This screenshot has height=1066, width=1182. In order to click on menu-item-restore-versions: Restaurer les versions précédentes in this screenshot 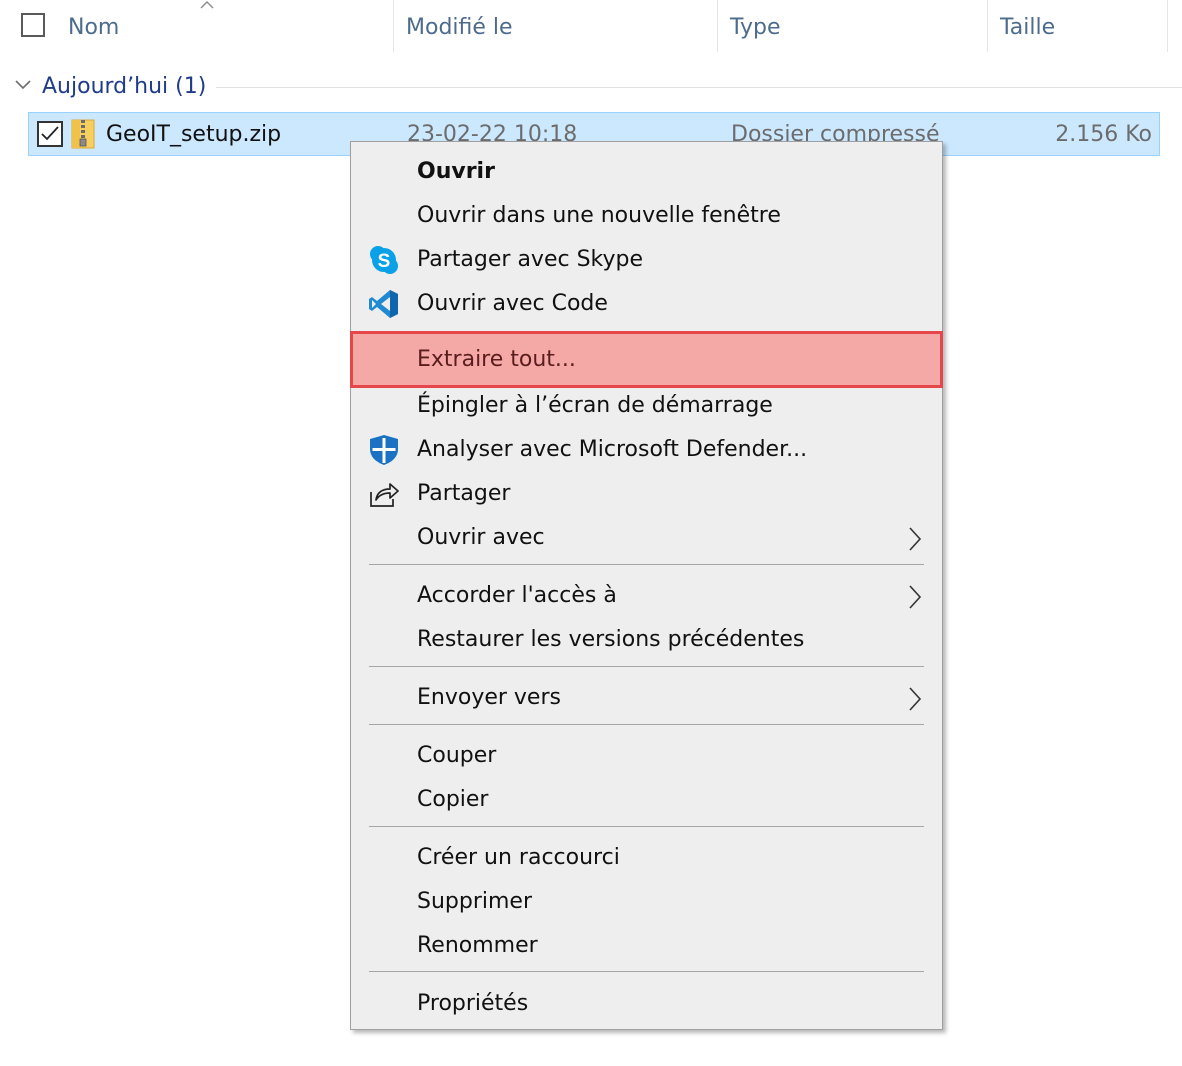, I will do `click(646, 640)`.